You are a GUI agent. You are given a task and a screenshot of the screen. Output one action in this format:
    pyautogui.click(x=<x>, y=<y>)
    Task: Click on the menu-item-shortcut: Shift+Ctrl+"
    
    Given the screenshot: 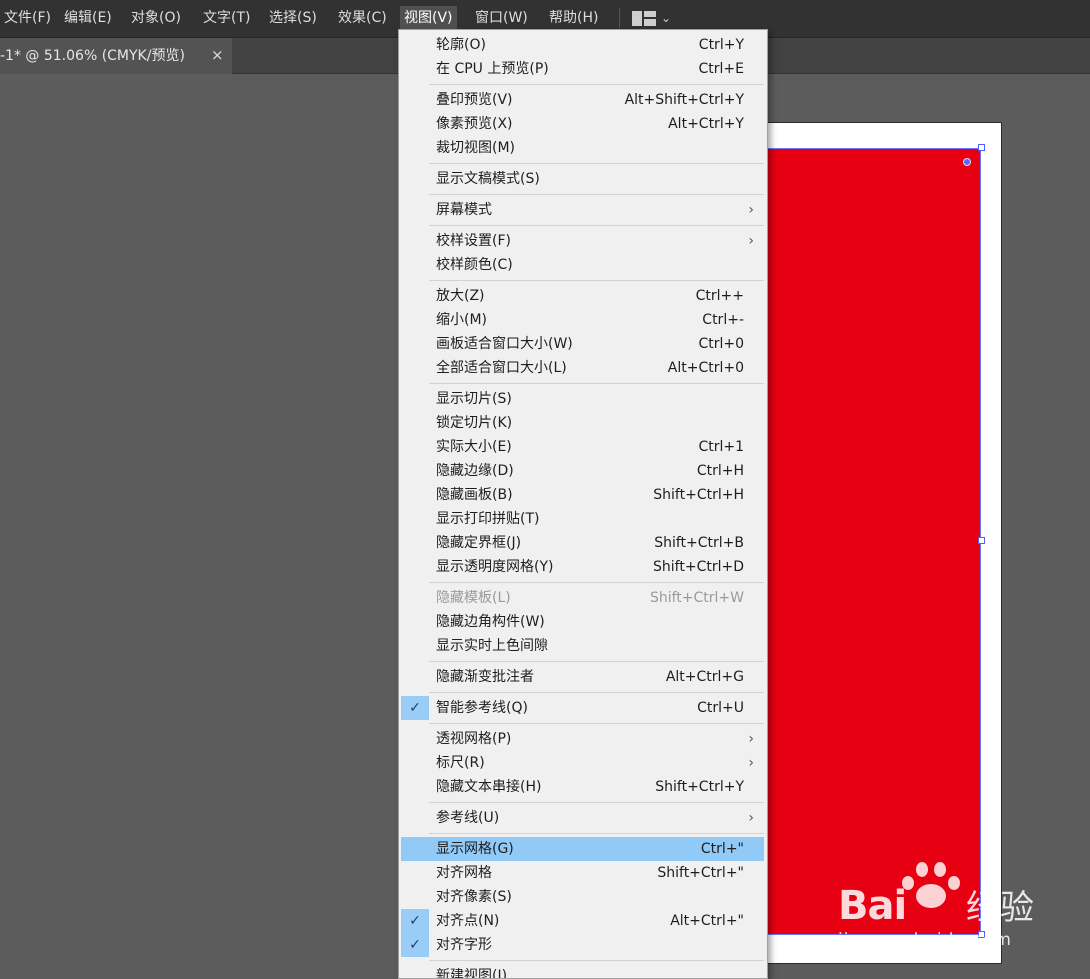 What is the action you would take?
    pyautogui.click(x=700, y=873)
    